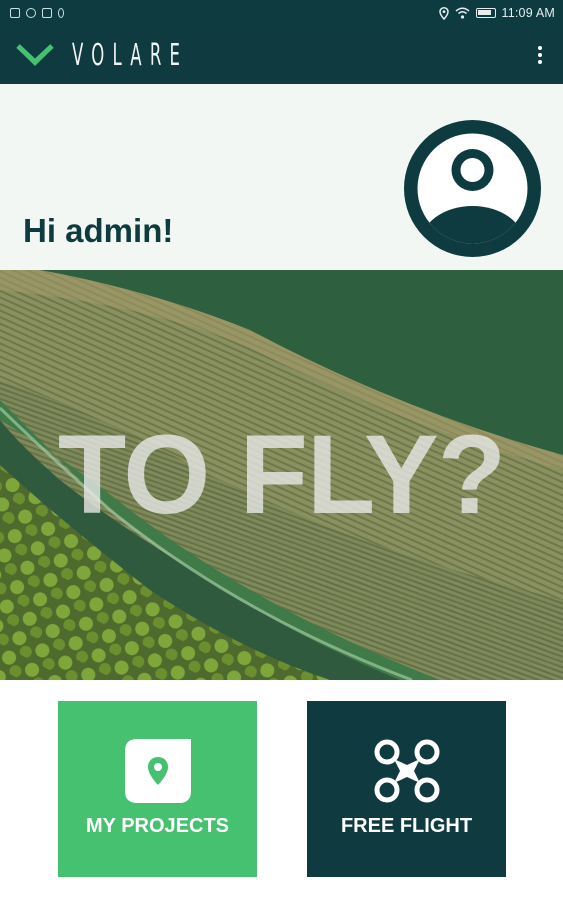  What do you see at coordinates (472, 188) in the screenshot?
I see `account-circle-icon` at bounding box center [472, 188].